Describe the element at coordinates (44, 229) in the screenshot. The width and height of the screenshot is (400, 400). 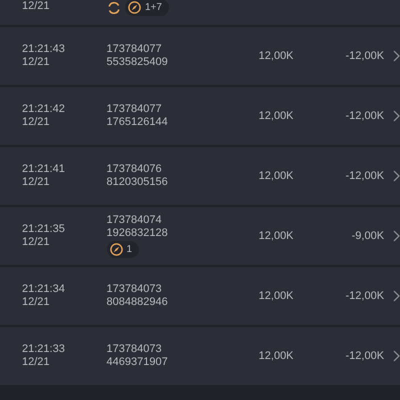
I see `trade-time: 21:21:35` at that location.